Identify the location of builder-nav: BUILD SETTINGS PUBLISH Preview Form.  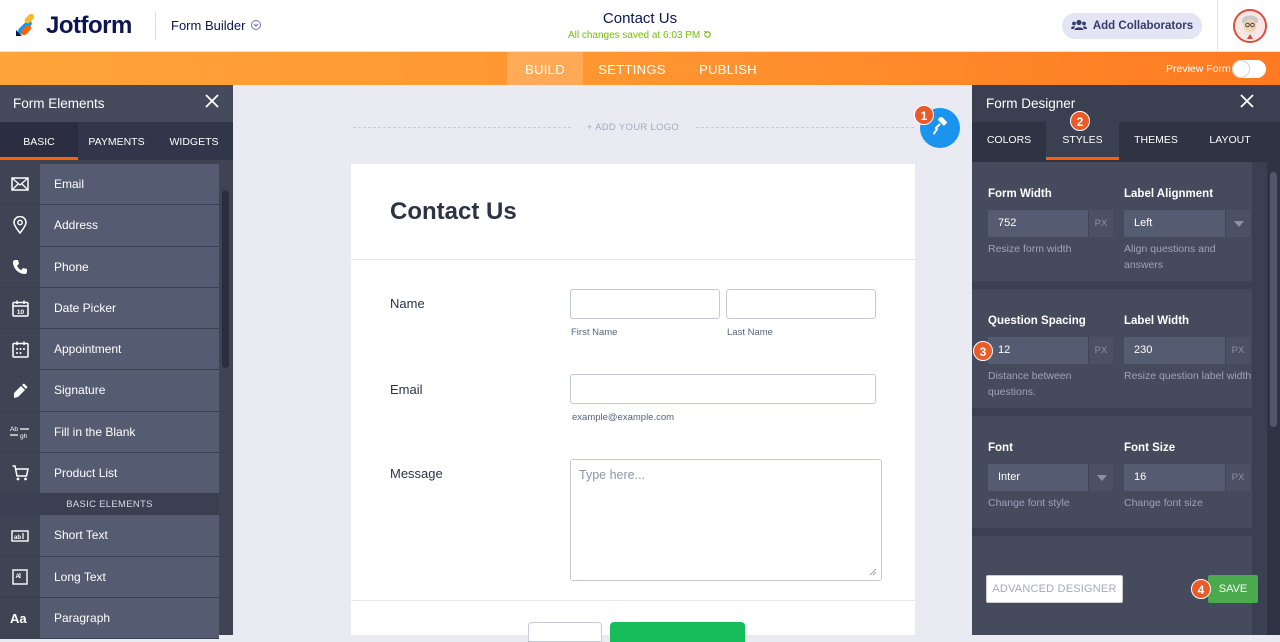
(640, 68).